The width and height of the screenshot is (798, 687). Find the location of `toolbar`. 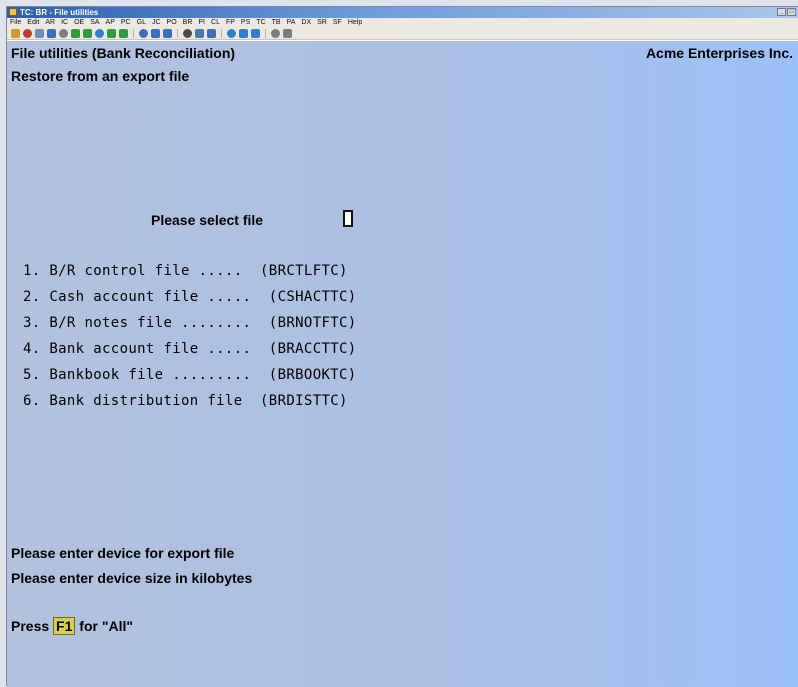

toolbar is located at coordinates (402, 34).